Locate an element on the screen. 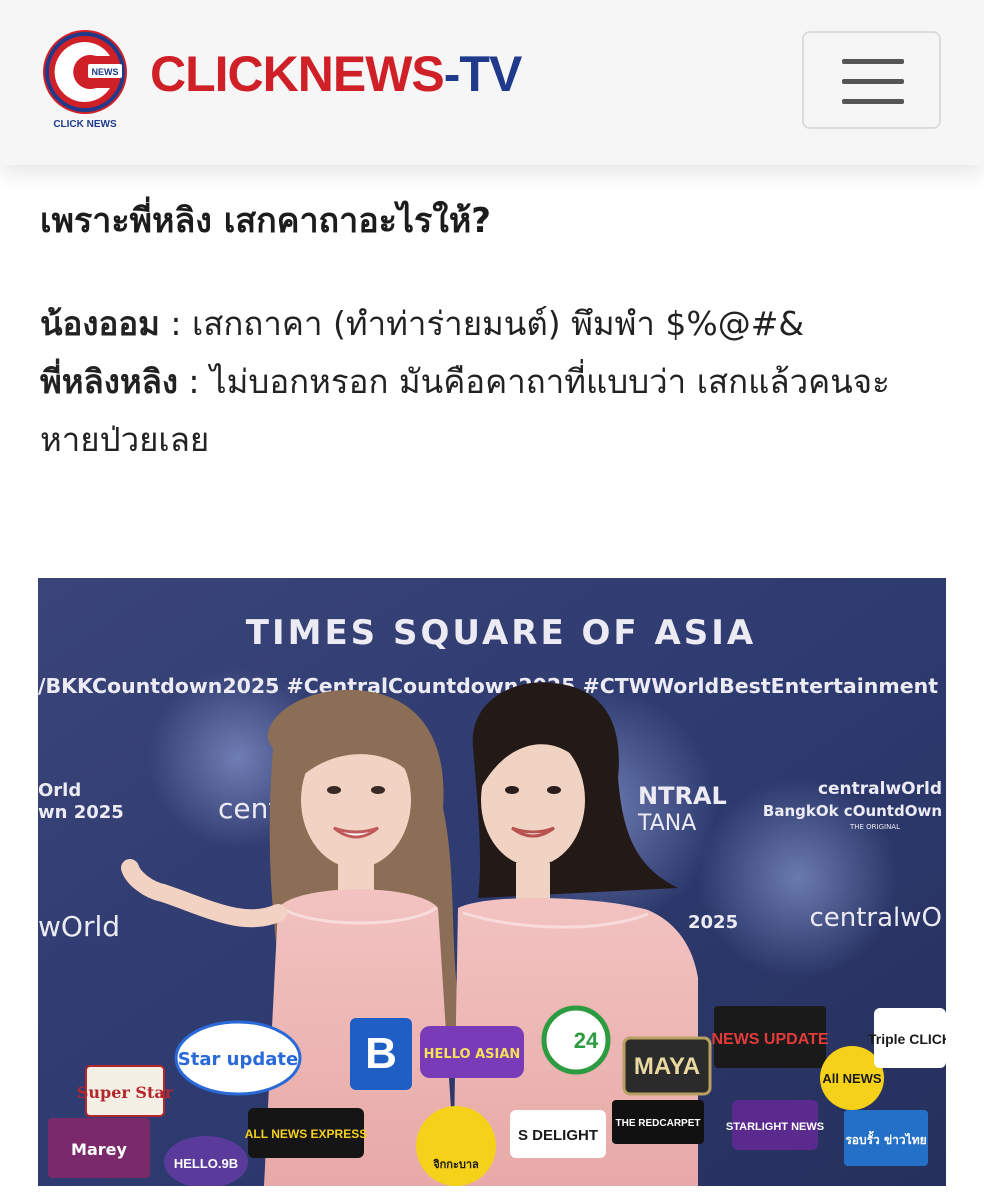 Image resolution: width=984 pixels, height=1200 pixels. logo-caption: CLICK NEWS is located at coordinates (85, 124).